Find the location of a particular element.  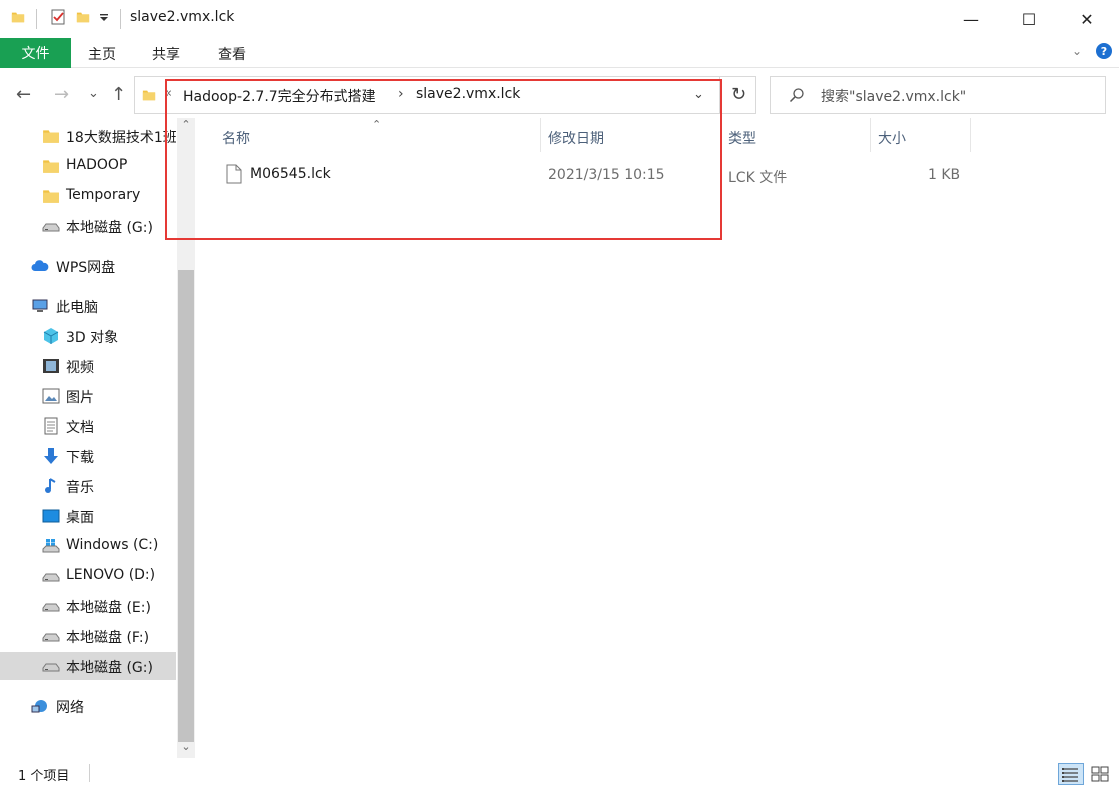

download-icon is located at coordinates (51, 456).